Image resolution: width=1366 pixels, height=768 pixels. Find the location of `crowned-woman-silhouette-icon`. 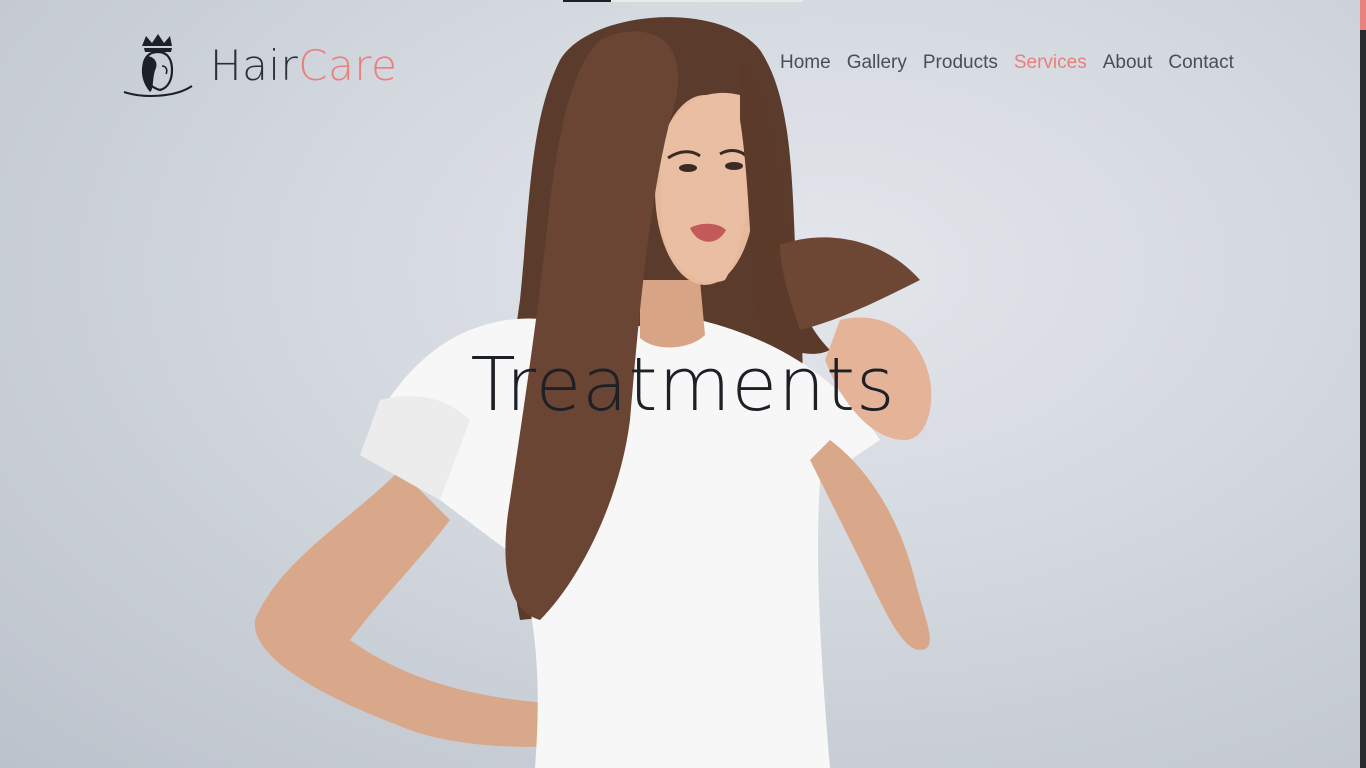

crowned-woman-silhouette-icon is located at coordinates (158, 65).